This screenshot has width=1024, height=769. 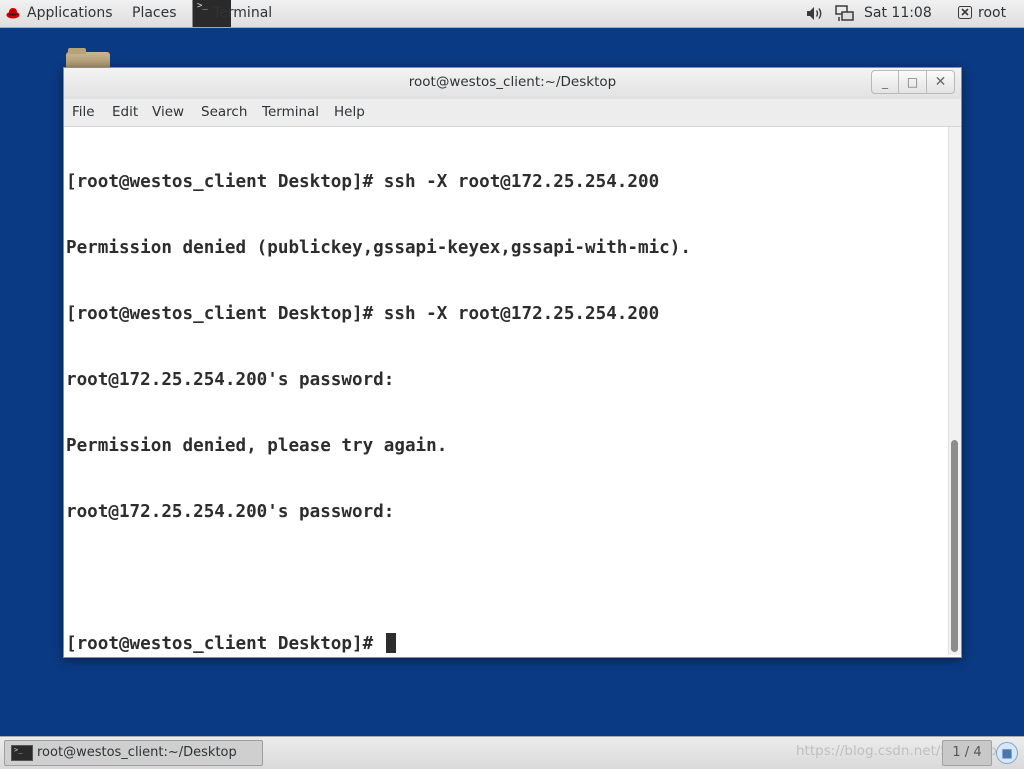 I want to click on terminal-prompt: [root@westos_client Desktop]#, so click(x=225, y=644).